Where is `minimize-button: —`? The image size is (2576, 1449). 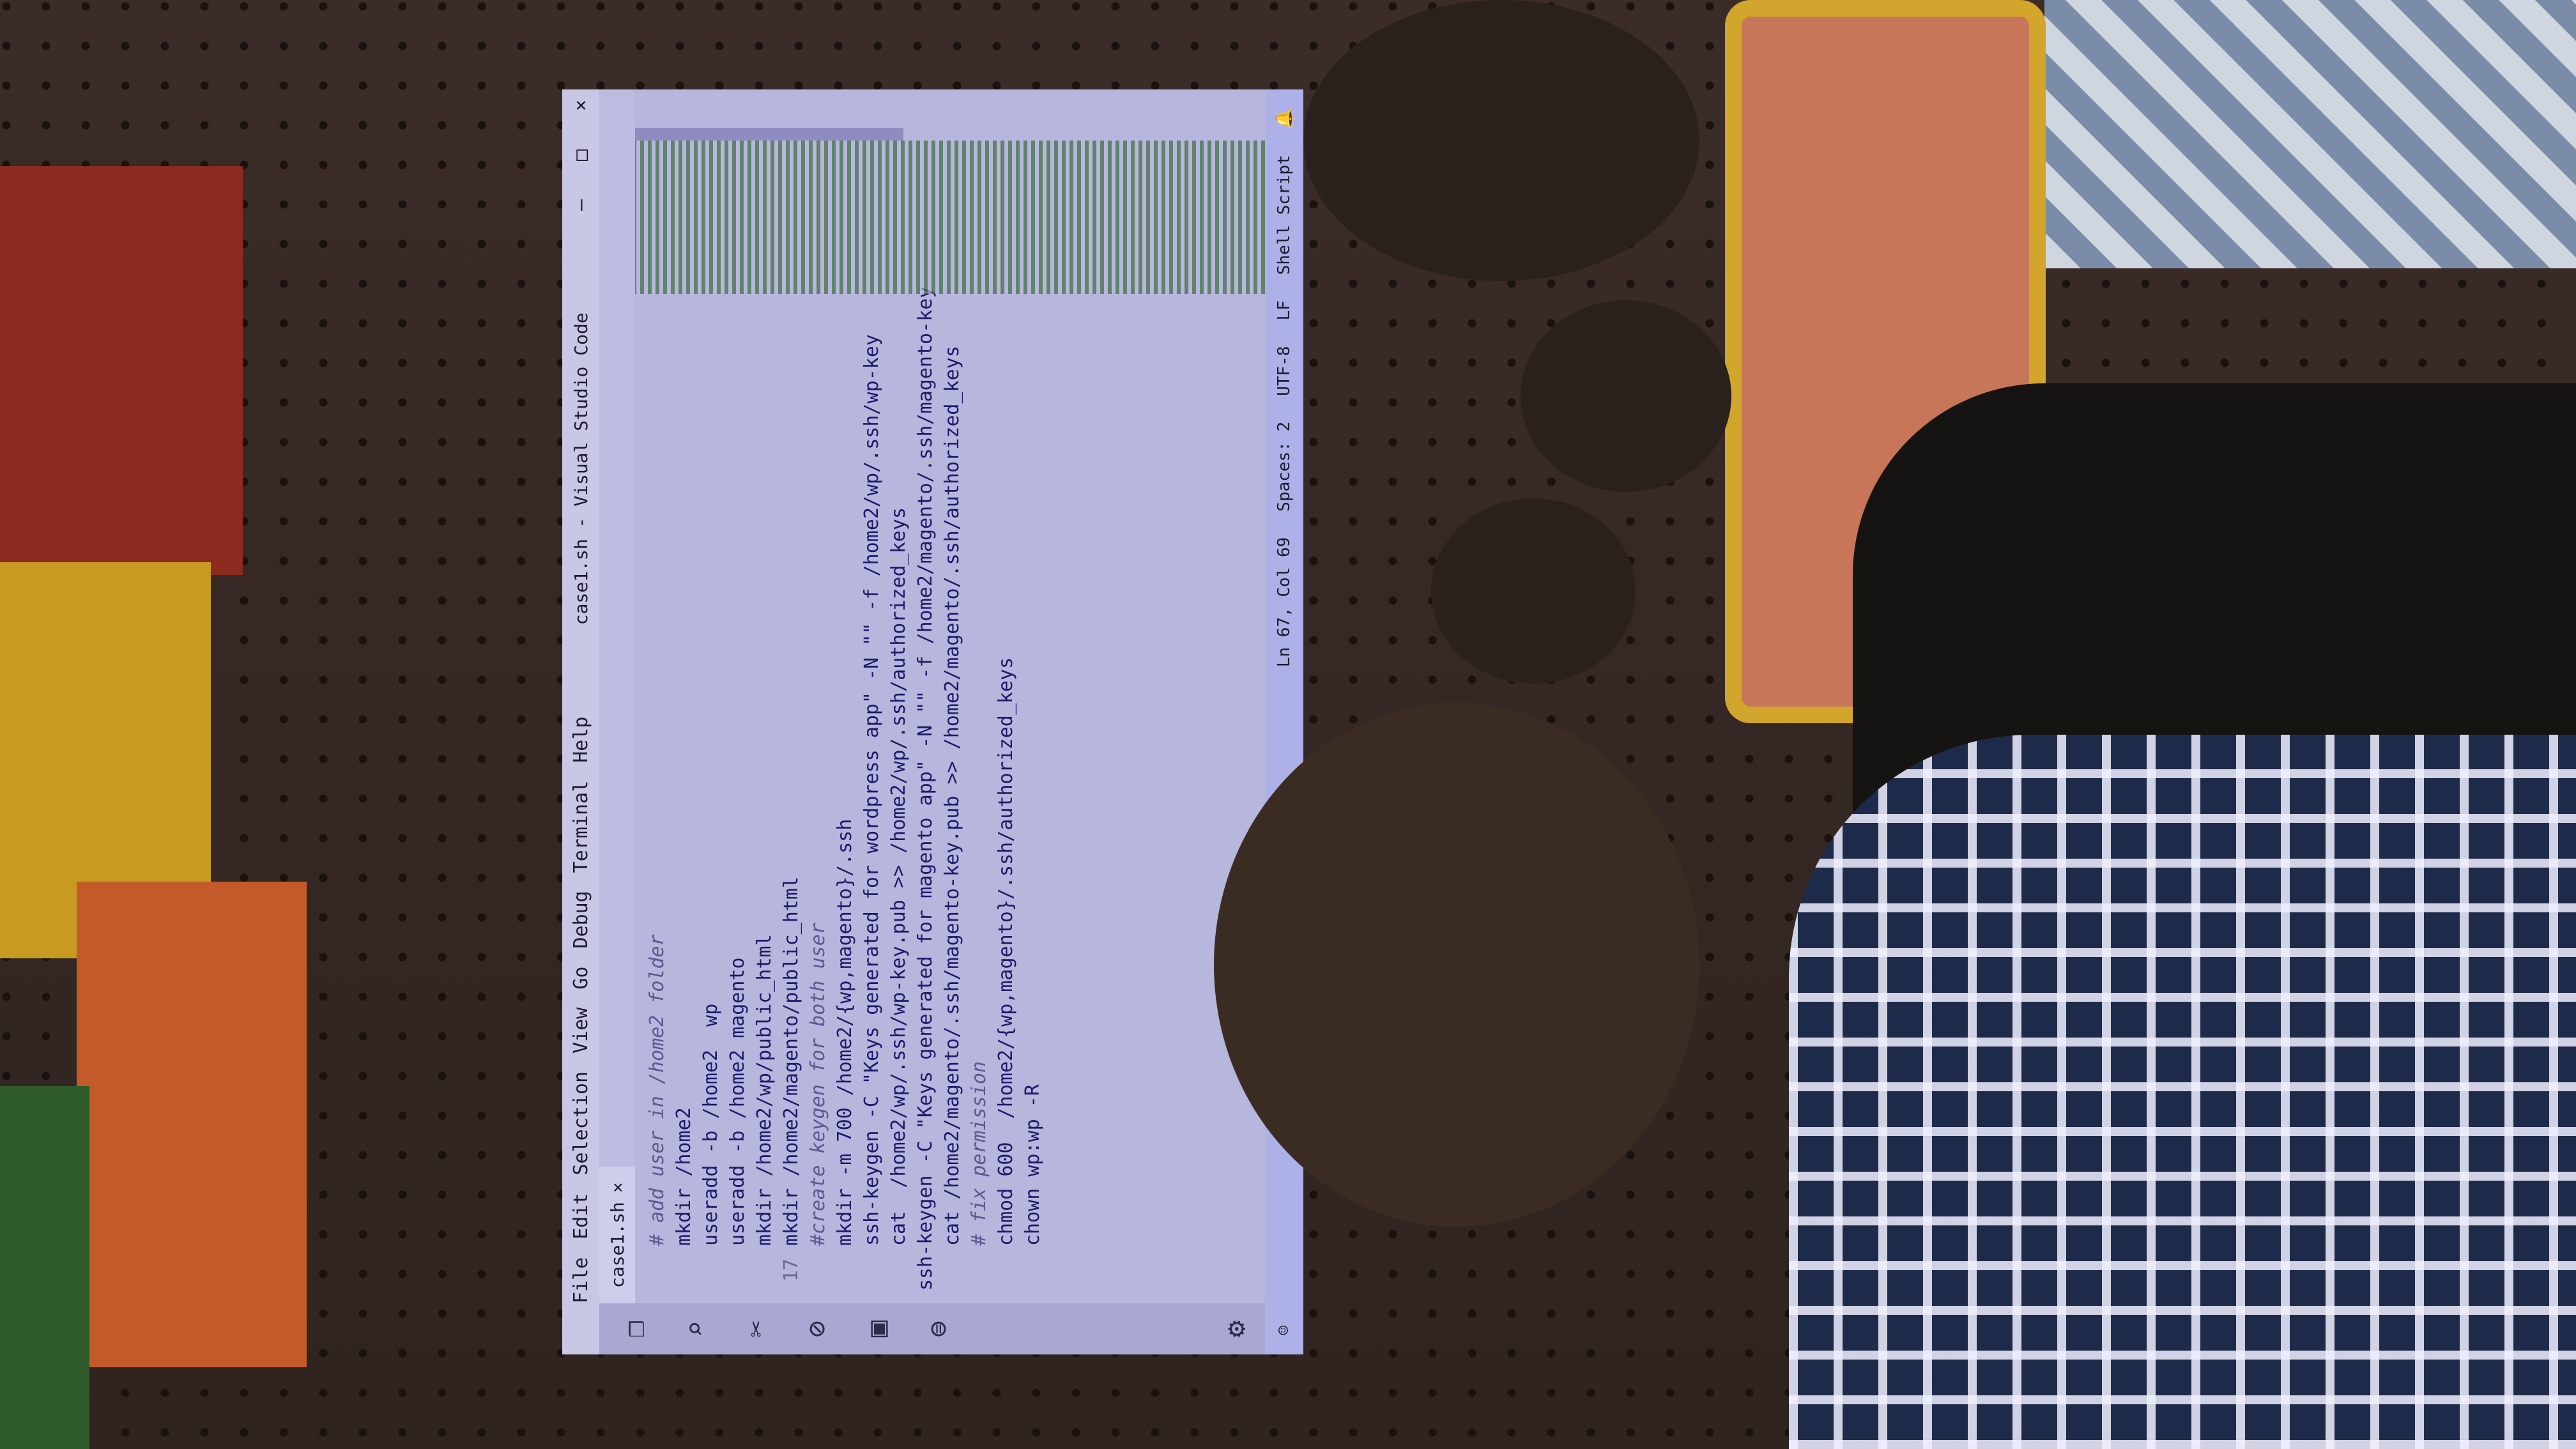
minimize-button: — is located at coordinates (581, 205).